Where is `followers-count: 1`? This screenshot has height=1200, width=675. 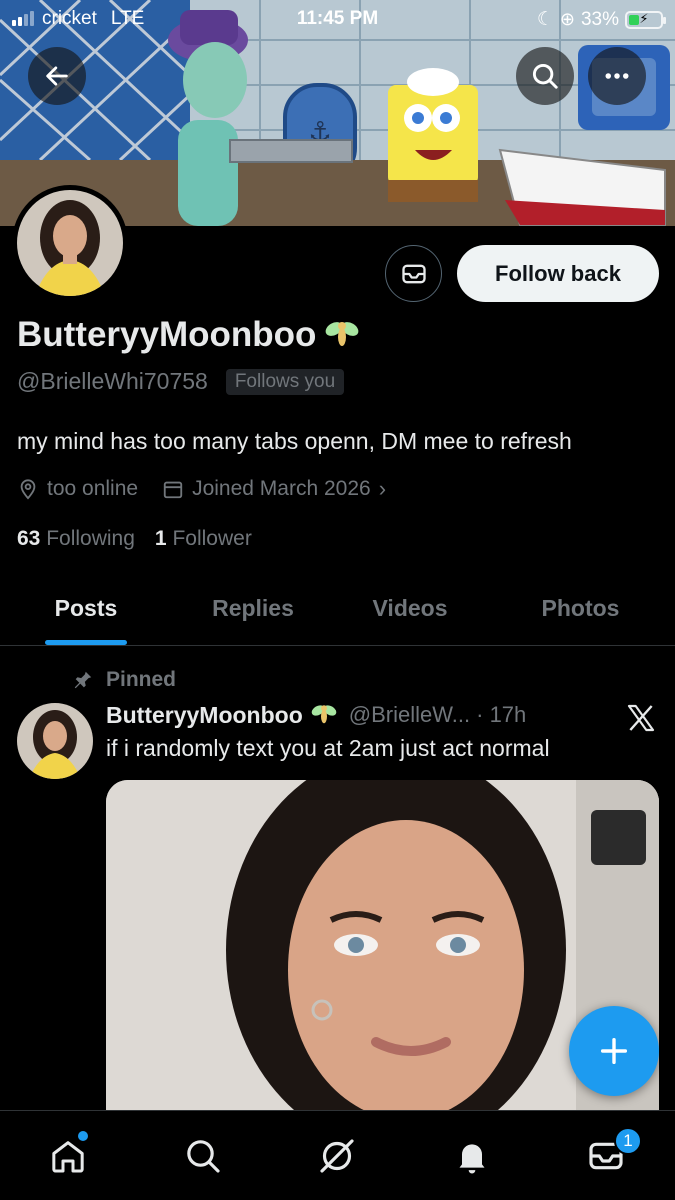 followers-count: 1 is located at coordinates (160, 538).